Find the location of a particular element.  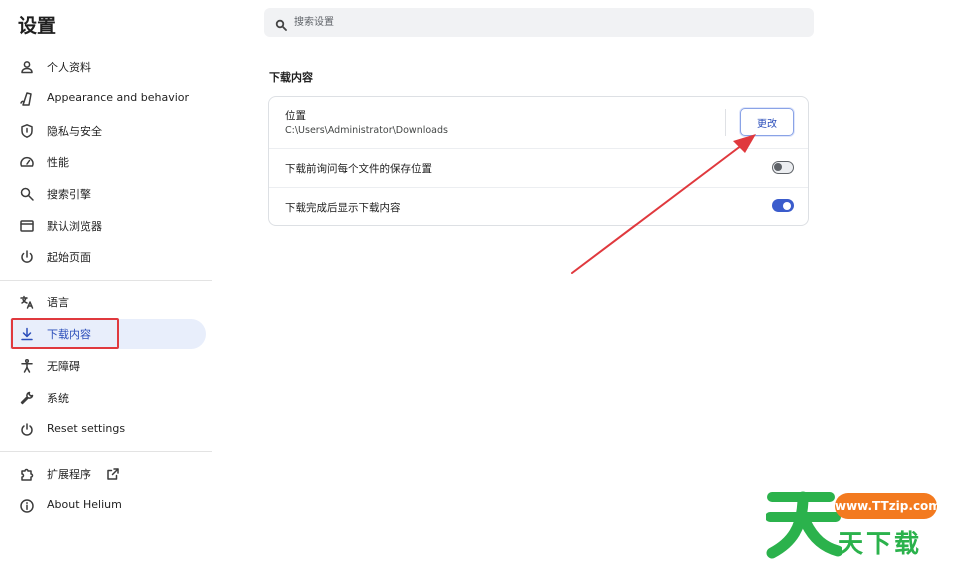

sidebar-item-label: About Helium is located at coordinates (84, 504).